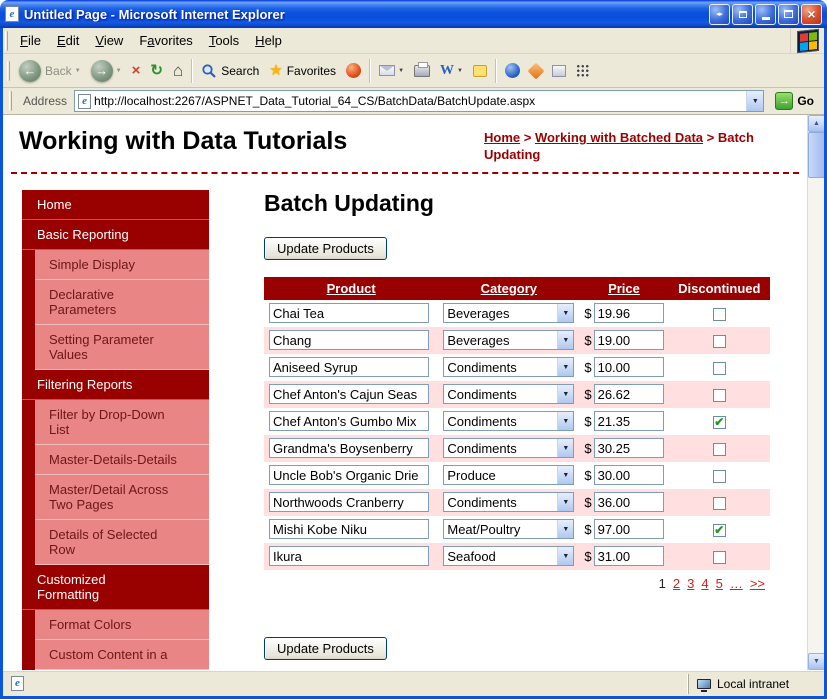 The height and width of the screenshot is (699, 827). What do you see at coordinates (115, 654) in the screenshot?
I see `sidebar-item: Custom Content in a` at bounding box center [115, 654].